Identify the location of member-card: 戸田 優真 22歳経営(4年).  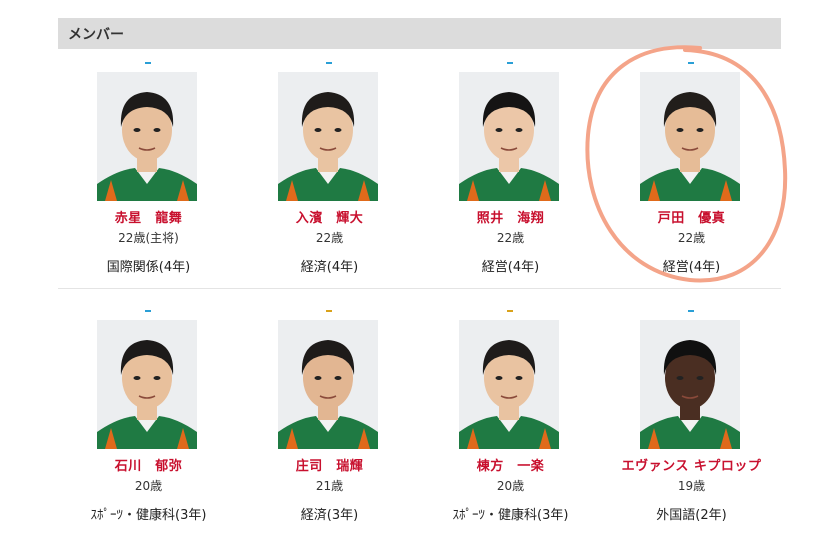
(691, 177).